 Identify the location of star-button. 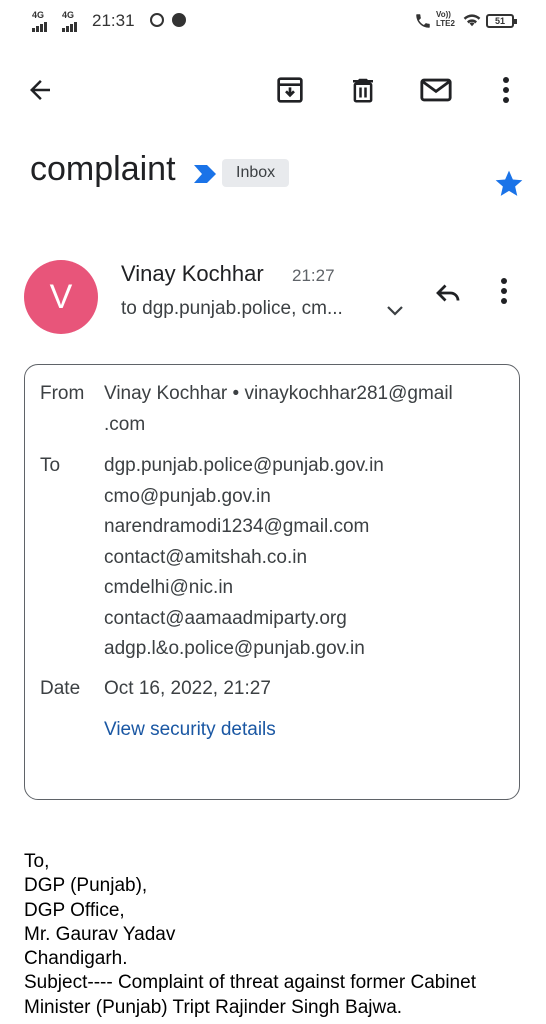
(509, 186).